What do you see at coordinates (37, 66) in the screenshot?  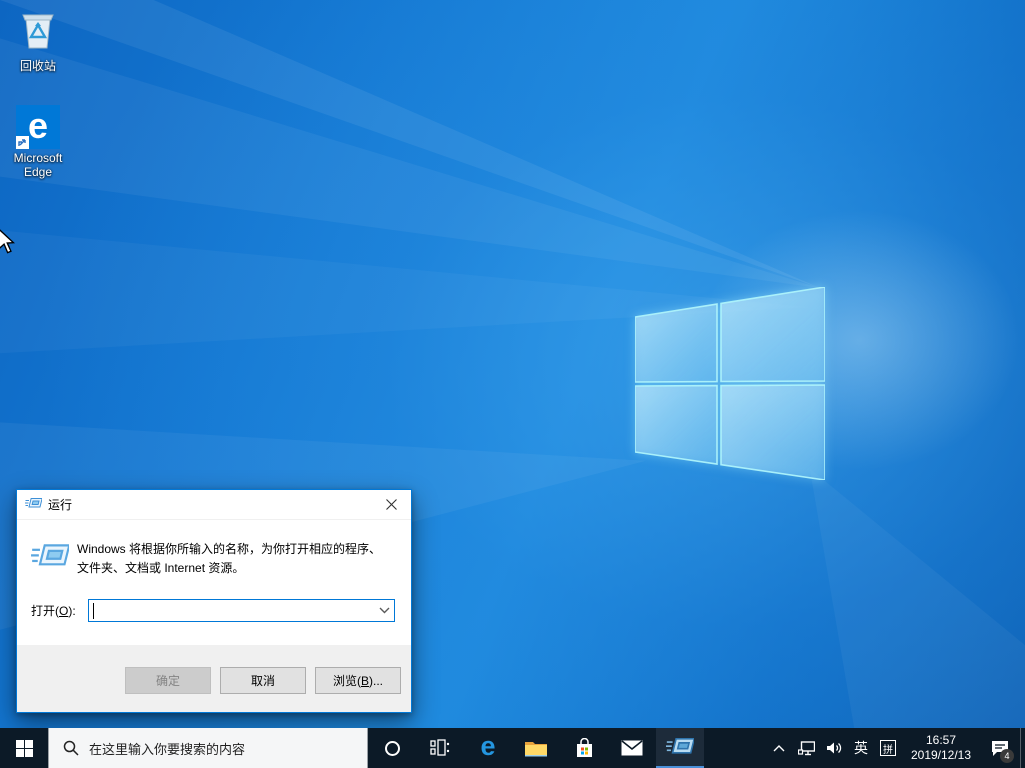 I see `desktop-icon-label: 回收站` at bounding box center [37, 66].